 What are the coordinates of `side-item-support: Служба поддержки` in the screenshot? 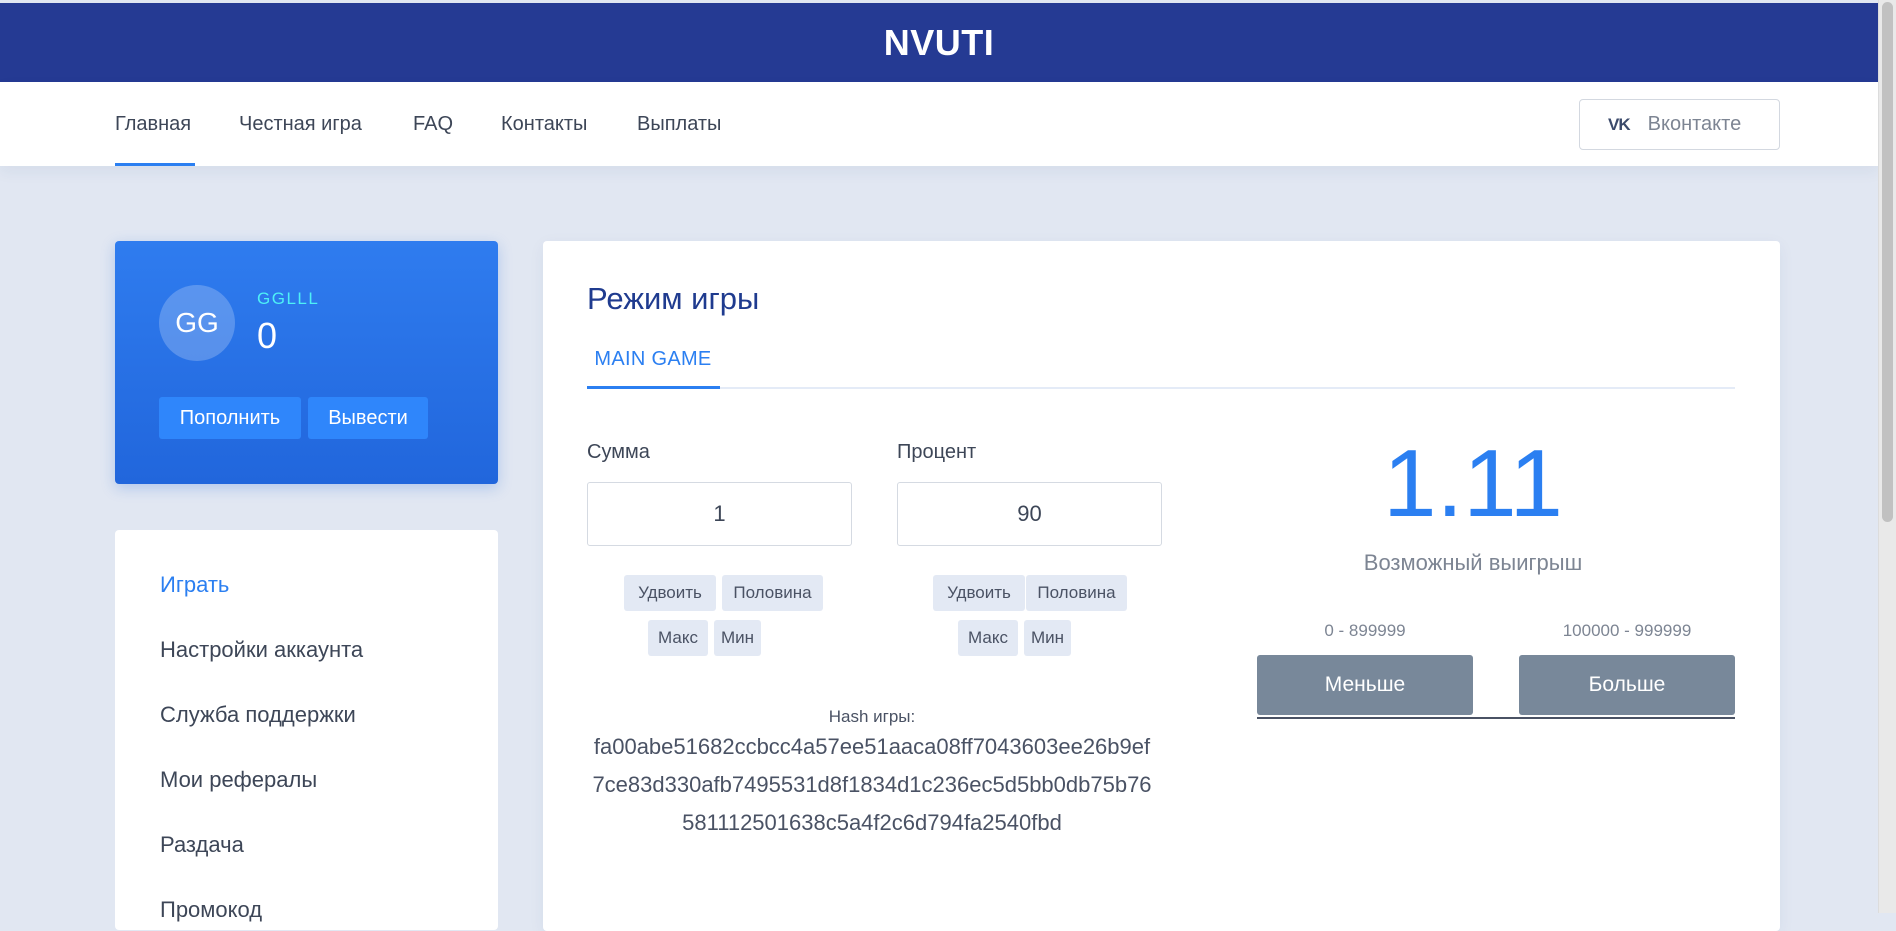 It's located at (258, 715).